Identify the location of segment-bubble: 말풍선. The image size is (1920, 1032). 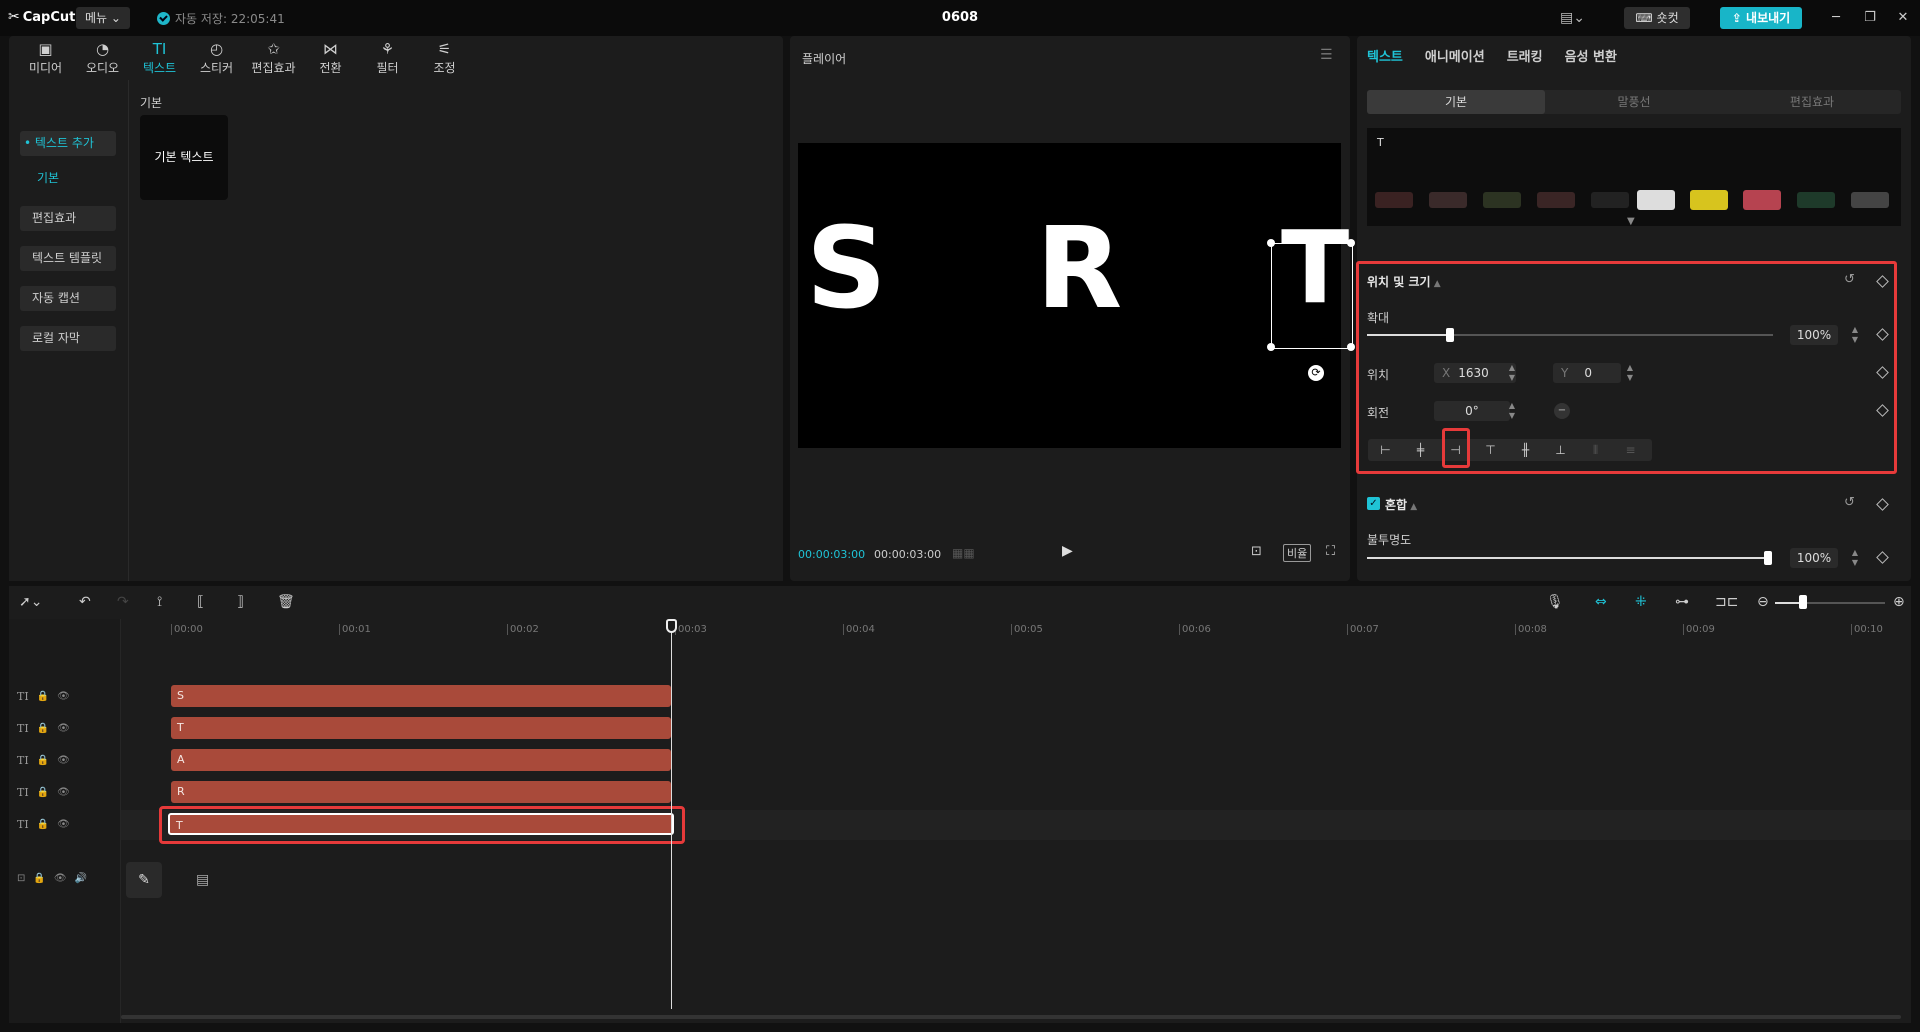
(1634, 102).